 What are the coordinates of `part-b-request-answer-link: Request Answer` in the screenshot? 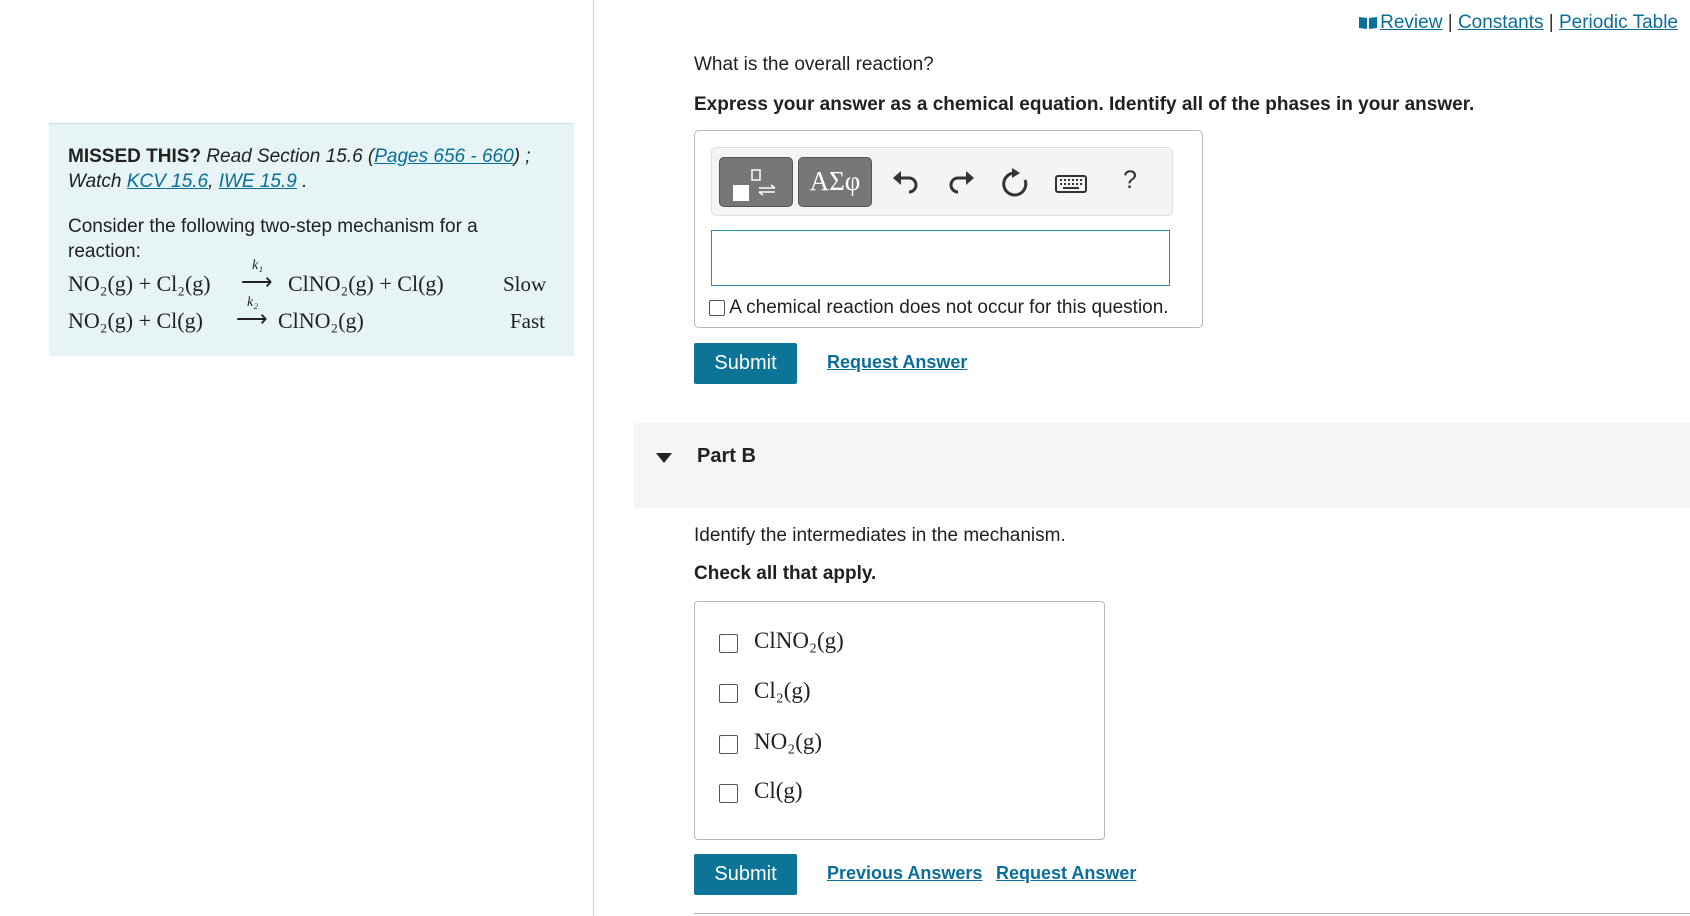 It's located at (1066, 873).